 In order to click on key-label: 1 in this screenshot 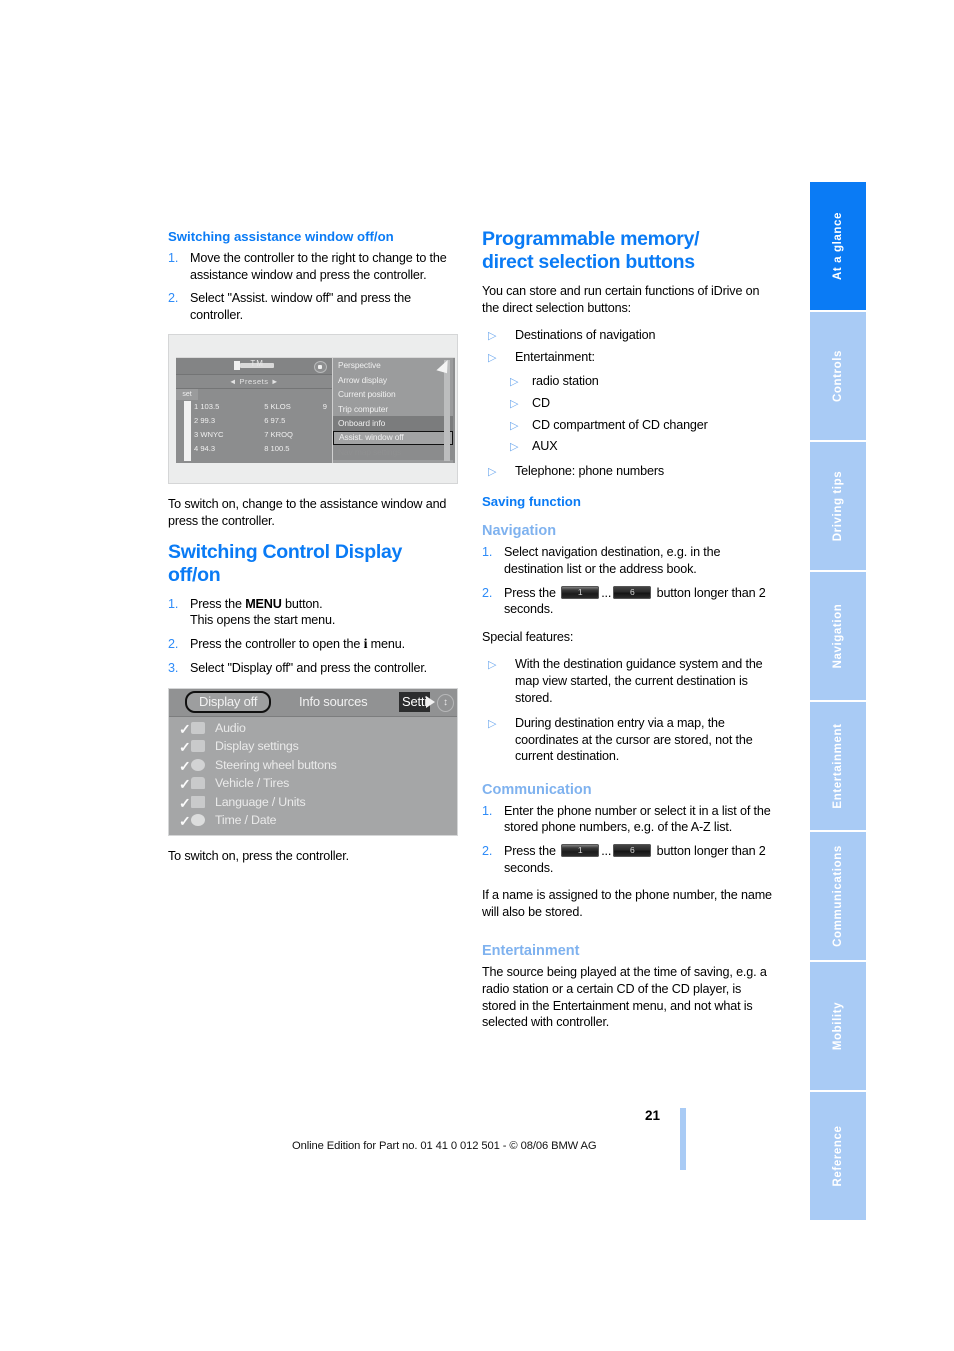, I will do `click(580, 591)`.